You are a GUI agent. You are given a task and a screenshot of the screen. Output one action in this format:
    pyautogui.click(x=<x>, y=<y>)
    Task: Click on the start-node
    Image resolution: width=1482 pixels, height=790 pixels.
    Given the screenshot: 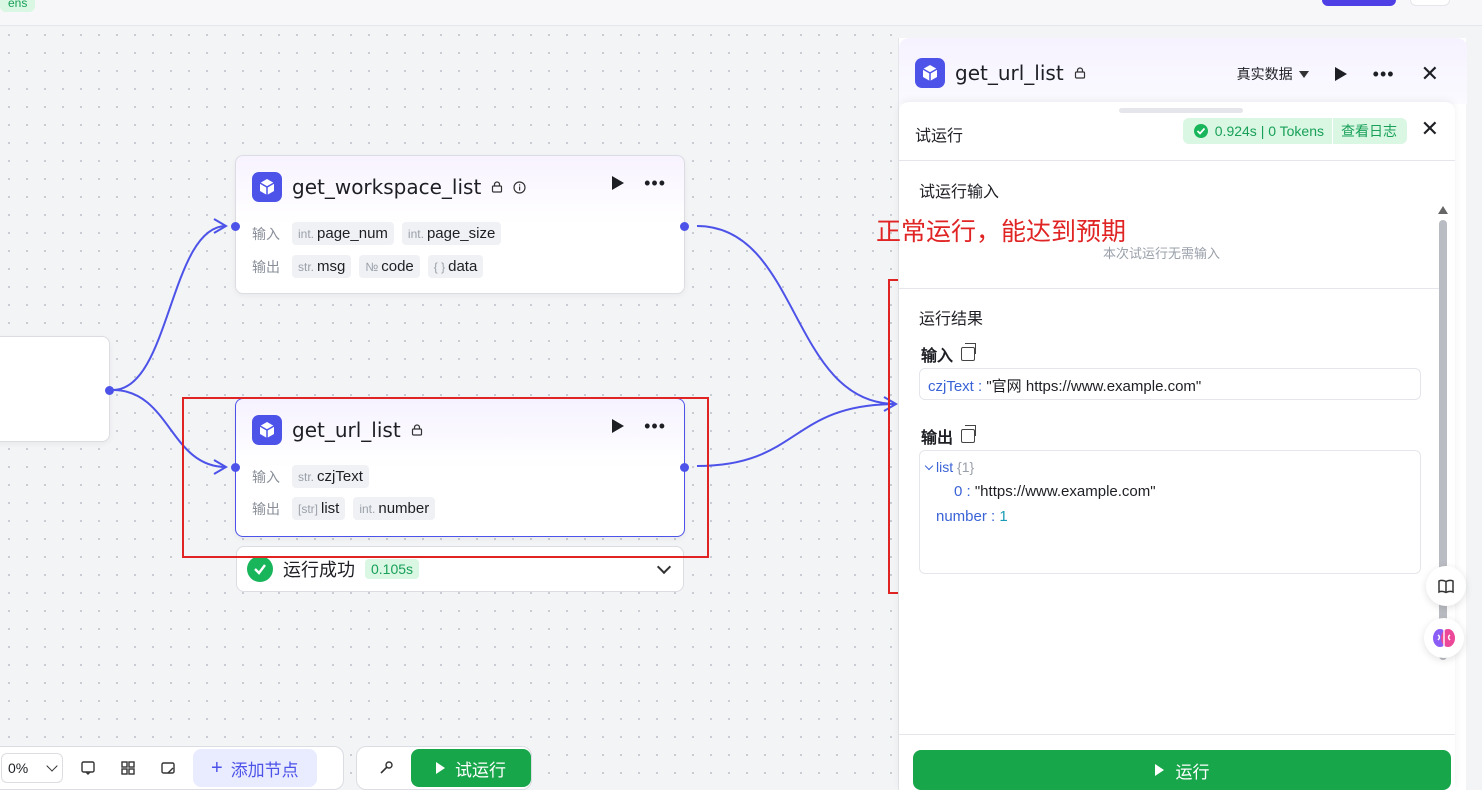 What is the action you would take?
    pyautogui.click(x=57, y=389)
    